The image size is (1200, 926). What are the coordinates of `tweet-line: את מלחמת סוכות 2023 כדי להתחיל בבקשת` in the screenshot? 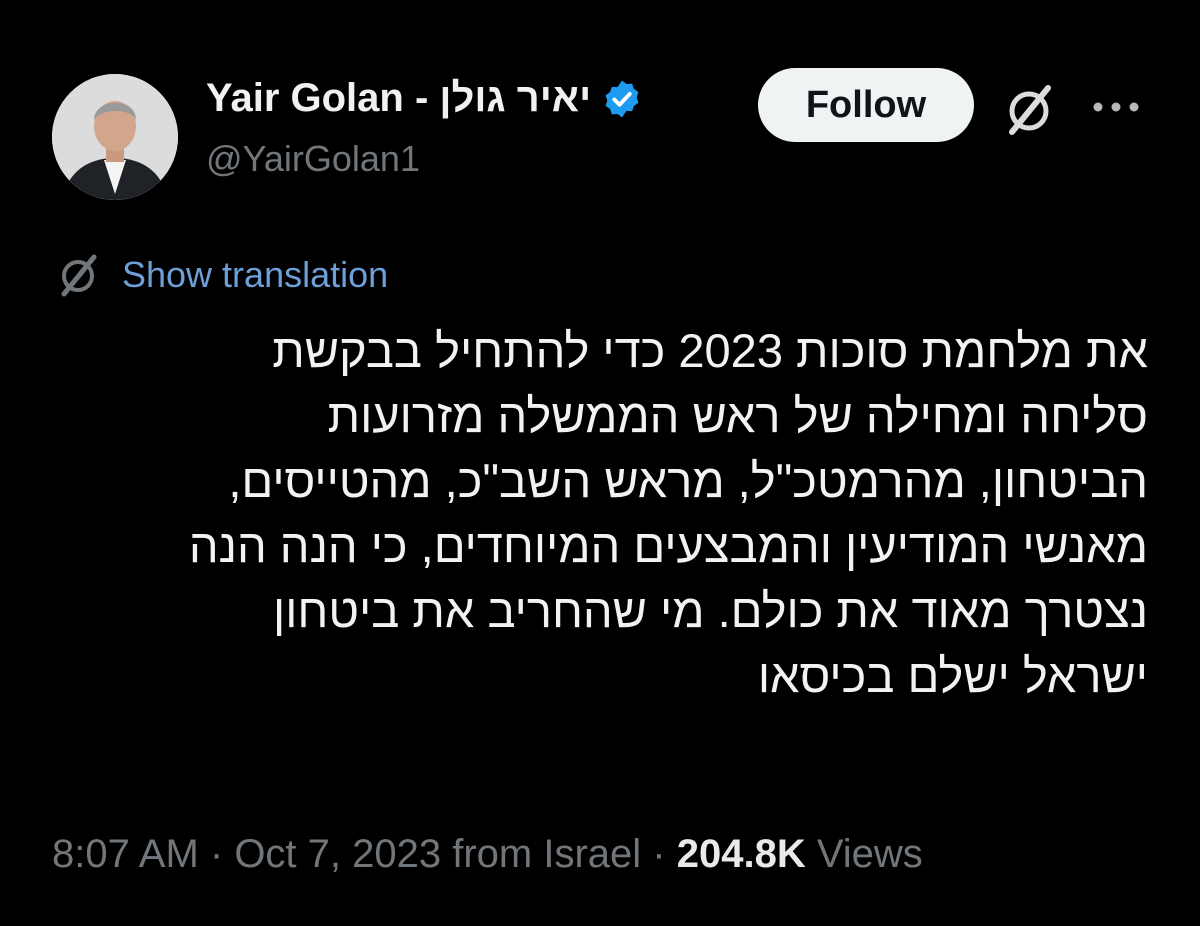 It's located at (710, 350).